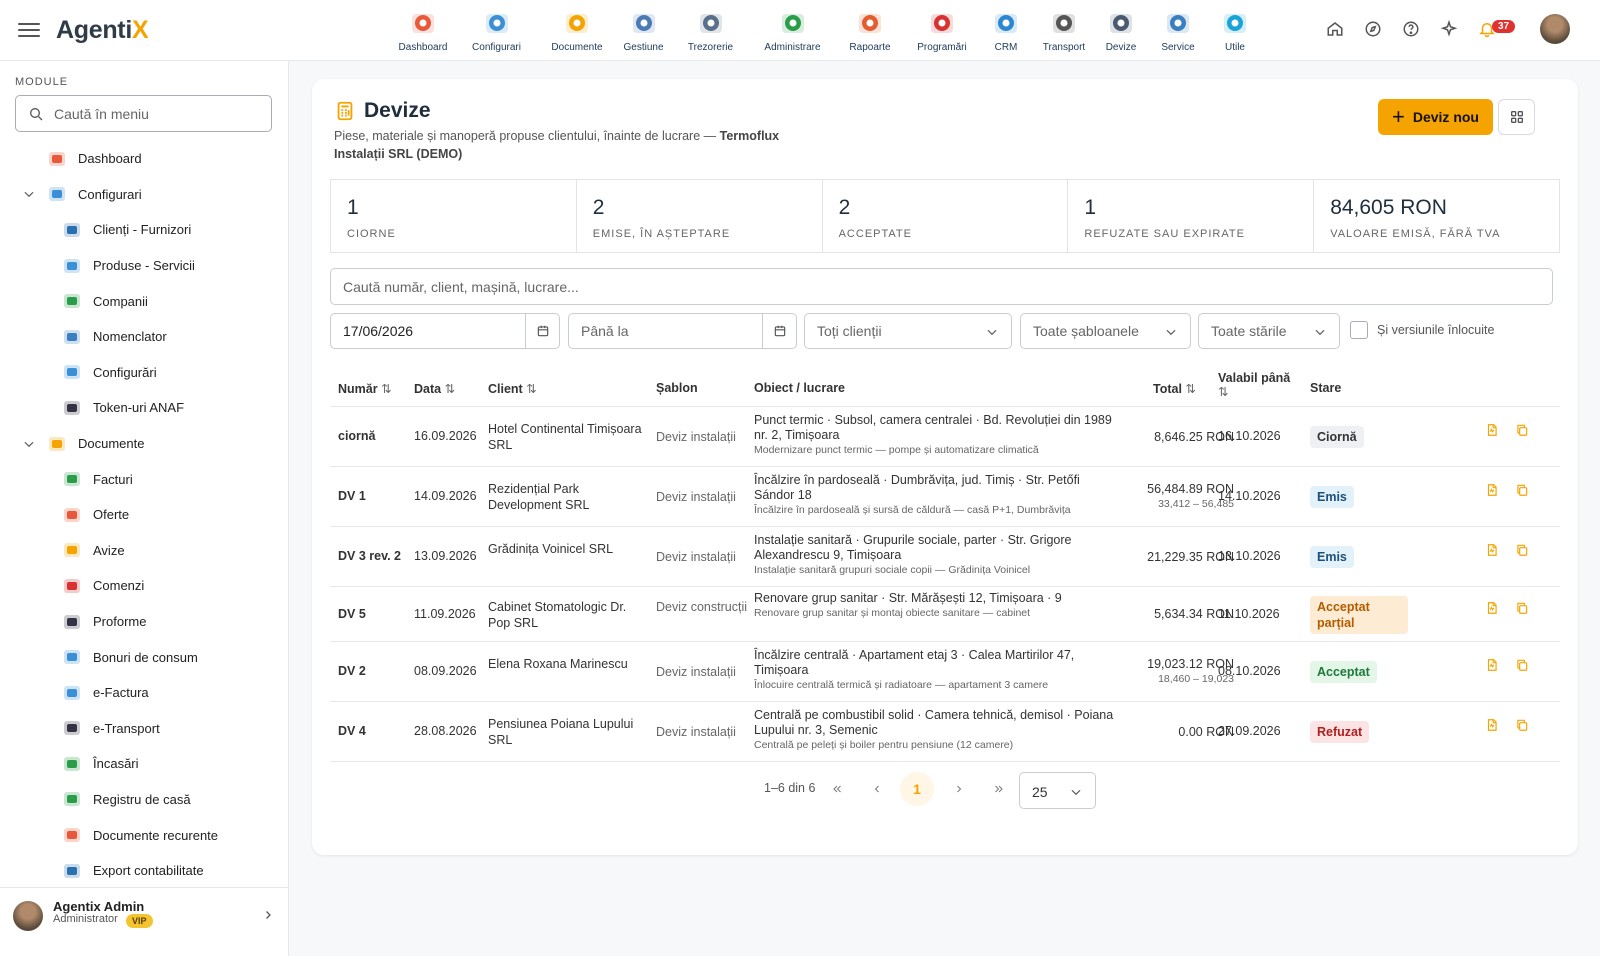 The width and height of the screenshot is (1600, 956). I want to click on module-dashboard-chart: Dashboard, so click(423, 29).